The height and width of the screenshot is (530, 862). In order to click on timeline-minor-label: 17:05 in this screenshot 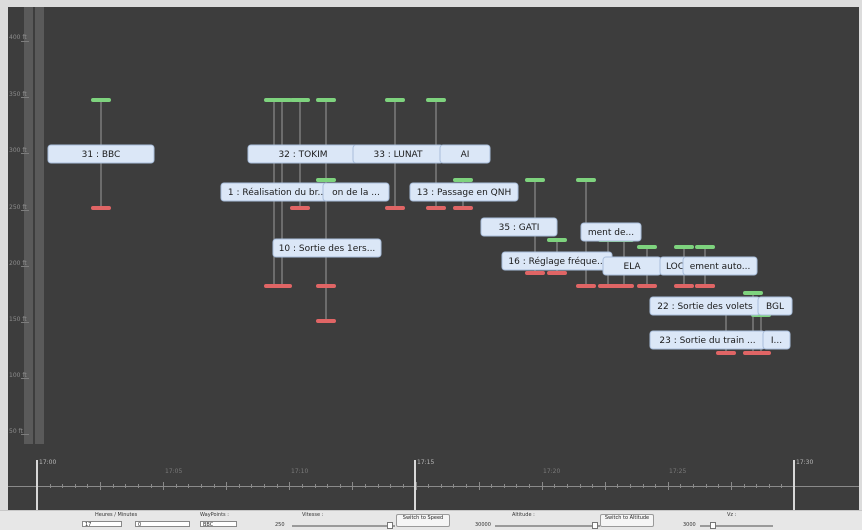, I will do `click(174, 471)`.